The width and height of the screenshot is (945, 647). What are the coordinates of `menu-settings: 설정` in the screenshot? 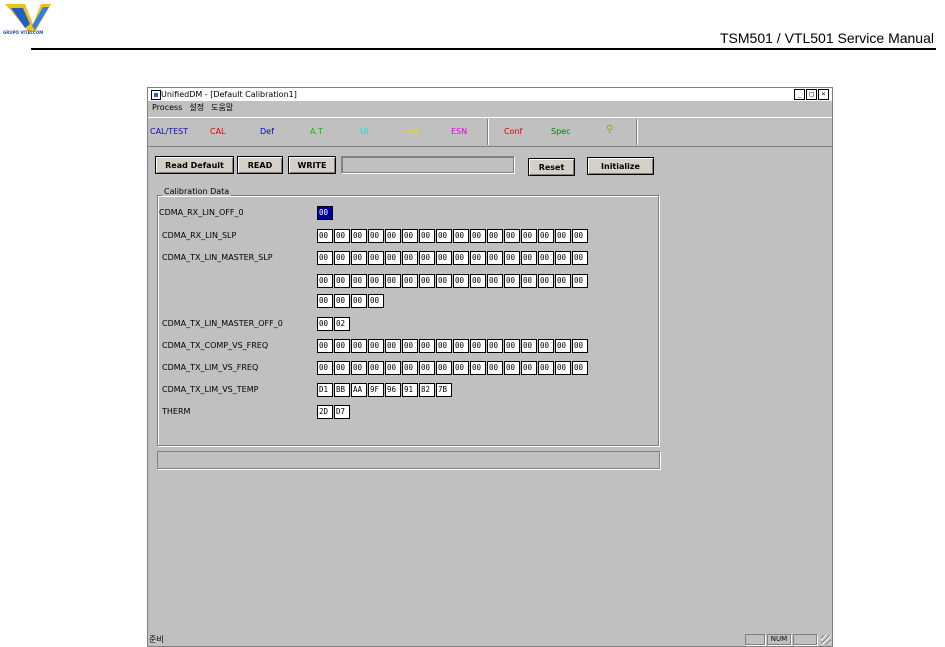 It's located at (196, 107).